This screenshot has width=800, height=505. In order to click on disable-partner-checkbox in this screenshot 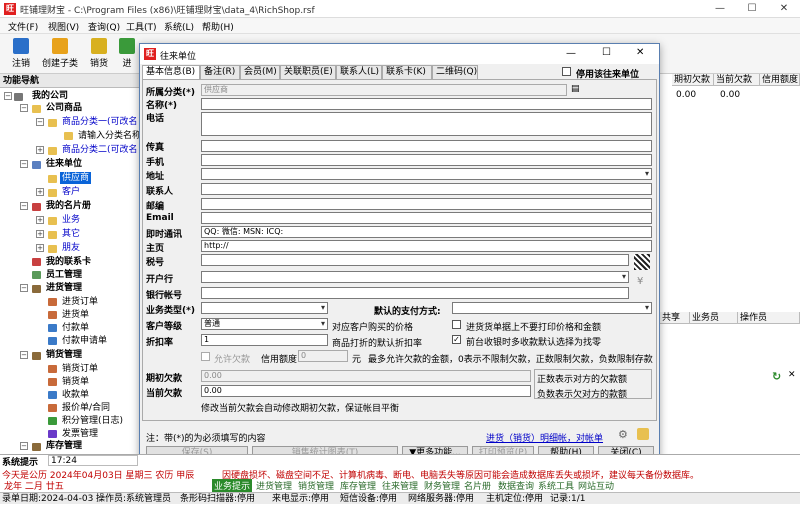, I will do `click(566, 71)`.